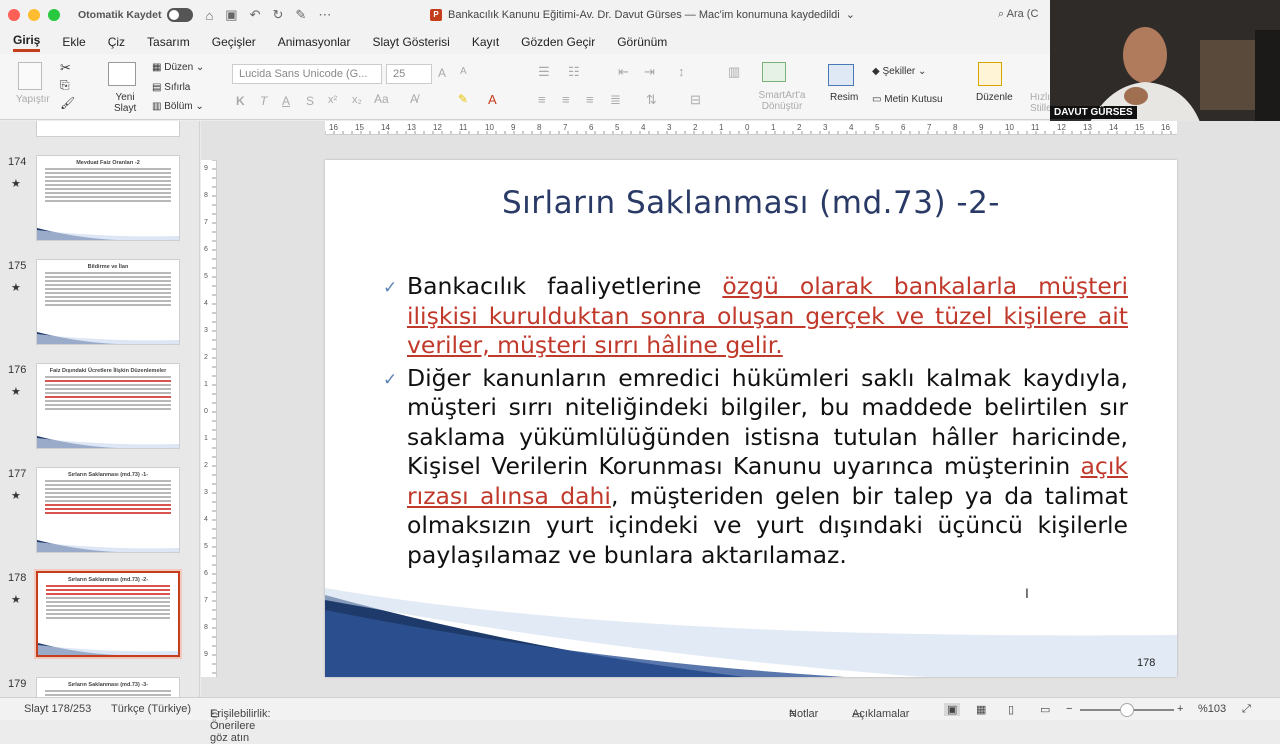 This screenshot has width=1280, height=744. What do you see at coordinates (234, 42) in the screenshot?
I see `tab-4: Geçişler` at bounding box center [234, 42].